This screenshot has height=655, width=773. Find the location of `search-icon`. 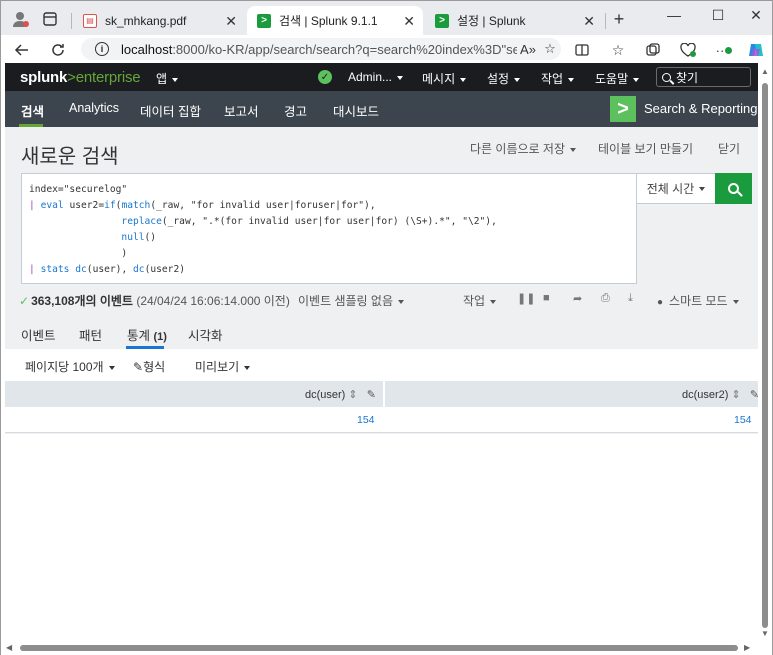

search-icon is located at coordinates (666, 77).